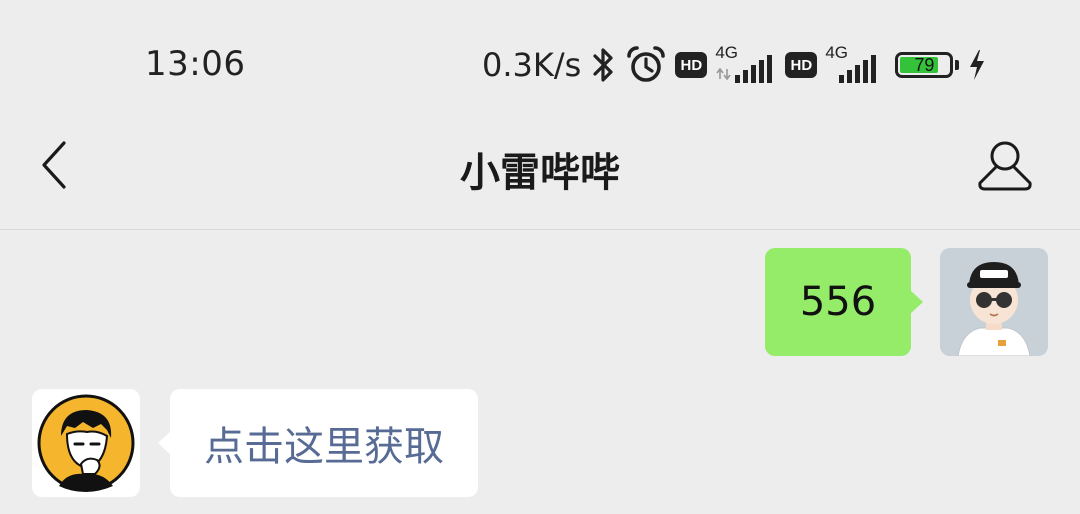  I want to click on outgoing-message-bubble: 556, so click(844, 302).